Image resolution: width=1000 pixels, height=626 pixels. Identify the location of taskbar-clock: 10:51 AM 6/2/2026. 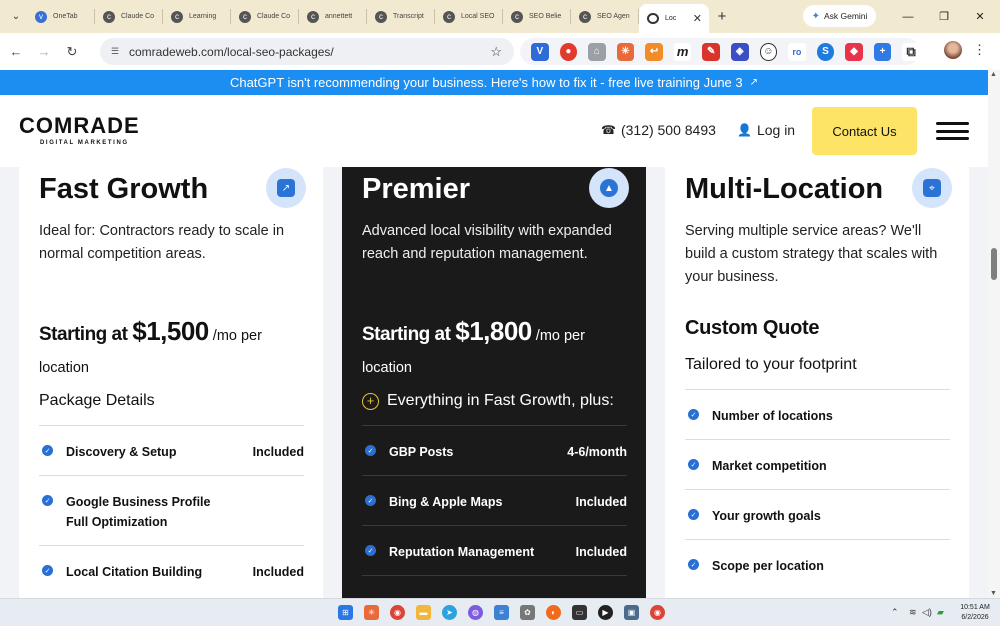
(975, 613).